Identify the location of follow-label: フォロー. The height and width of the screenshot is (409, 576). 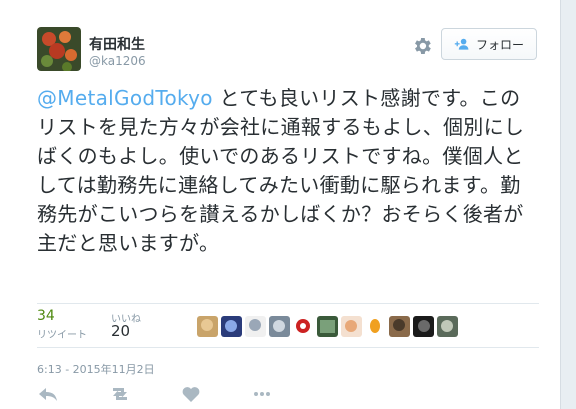
(499, 44).